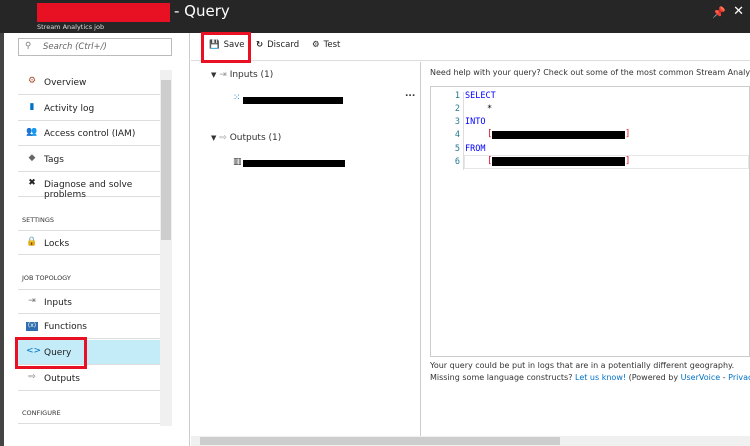  Describe the element at coordinates (58, 303) in the screenshot. I see `sidebar-item-label: Inputs` at that location.